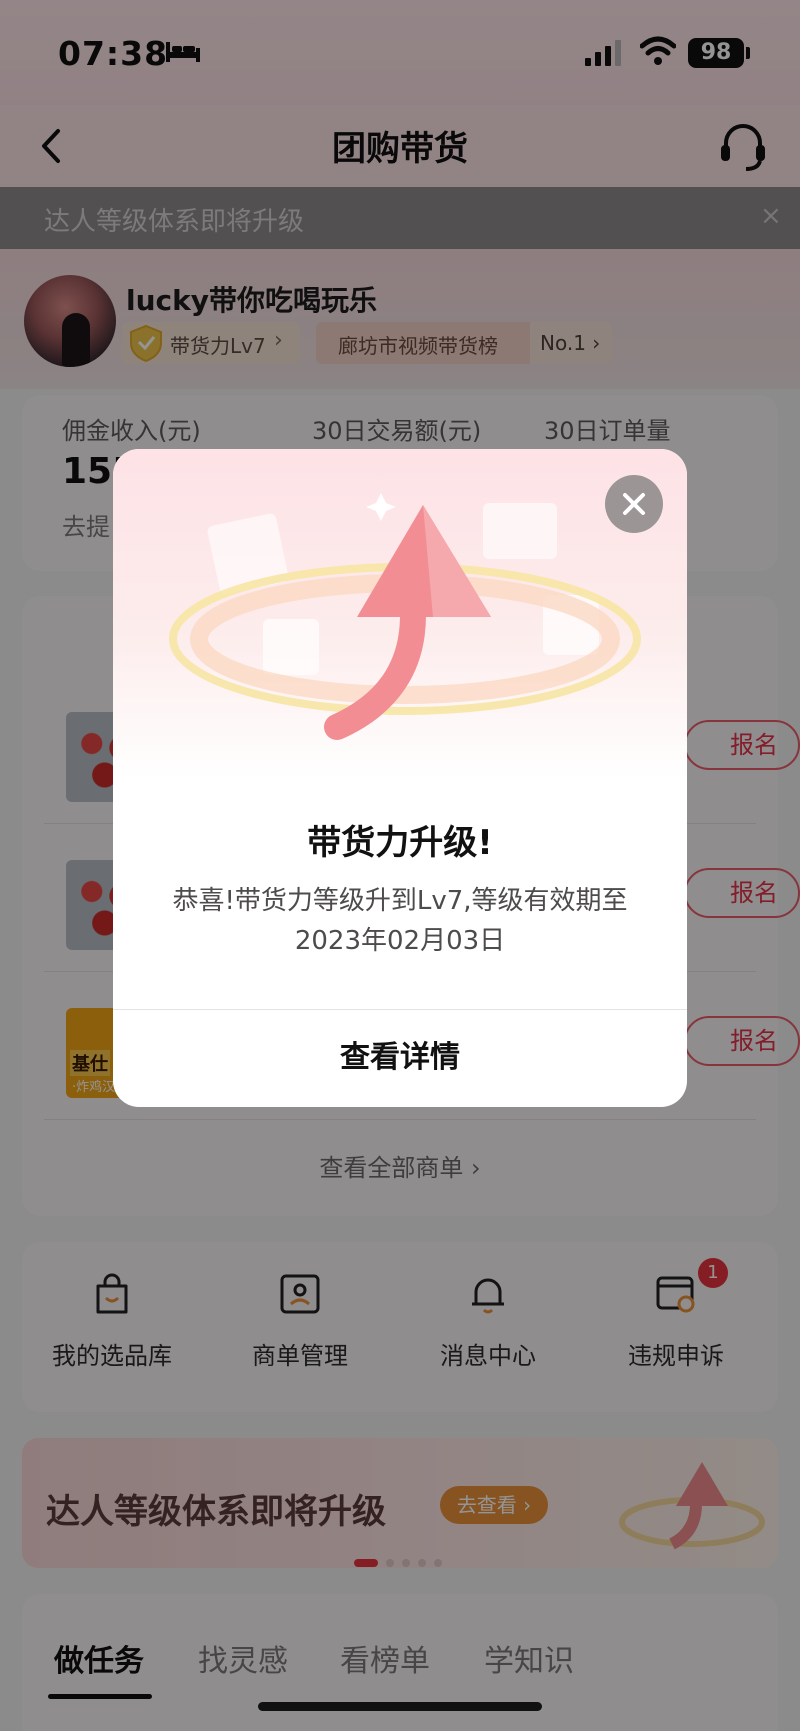  I want to click on close-icon, so click(634, 504).